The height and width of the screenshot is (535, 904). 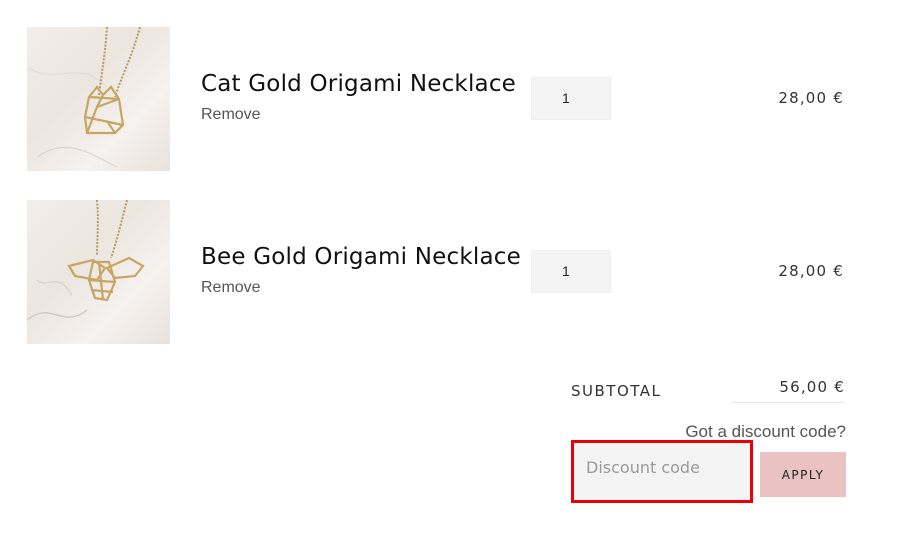 I want to click on apply-button: APPLY, so click(x=803, y=474).